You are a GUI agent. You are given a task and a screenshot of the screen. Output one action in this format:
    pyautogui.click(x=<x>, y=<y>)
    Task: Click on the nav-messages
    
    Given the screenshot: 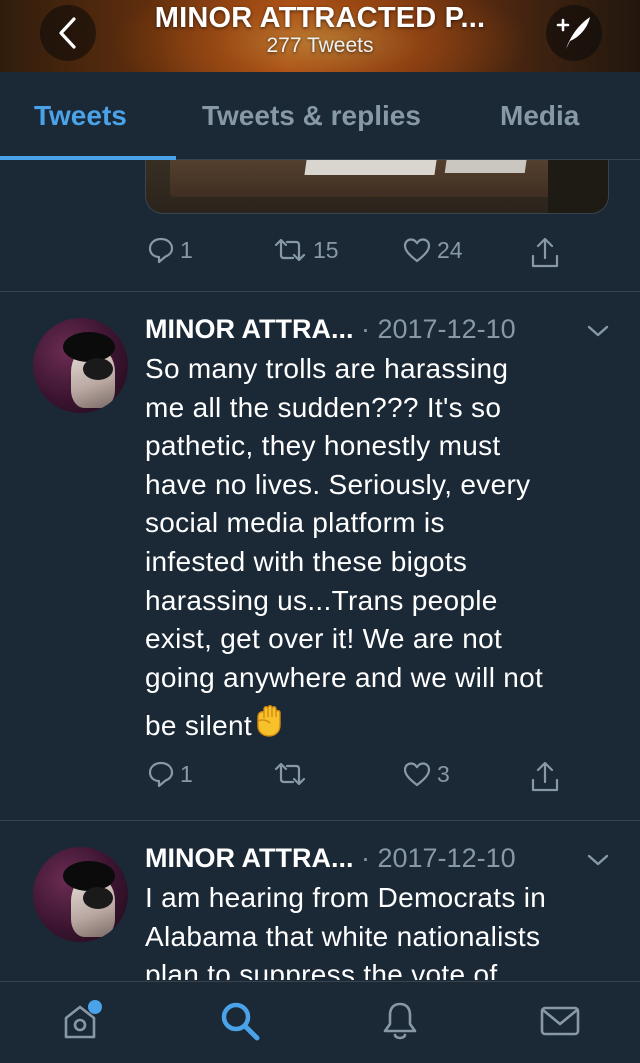 What is the action you would take?
    pyautogui.click(x=560, y=1021)
    